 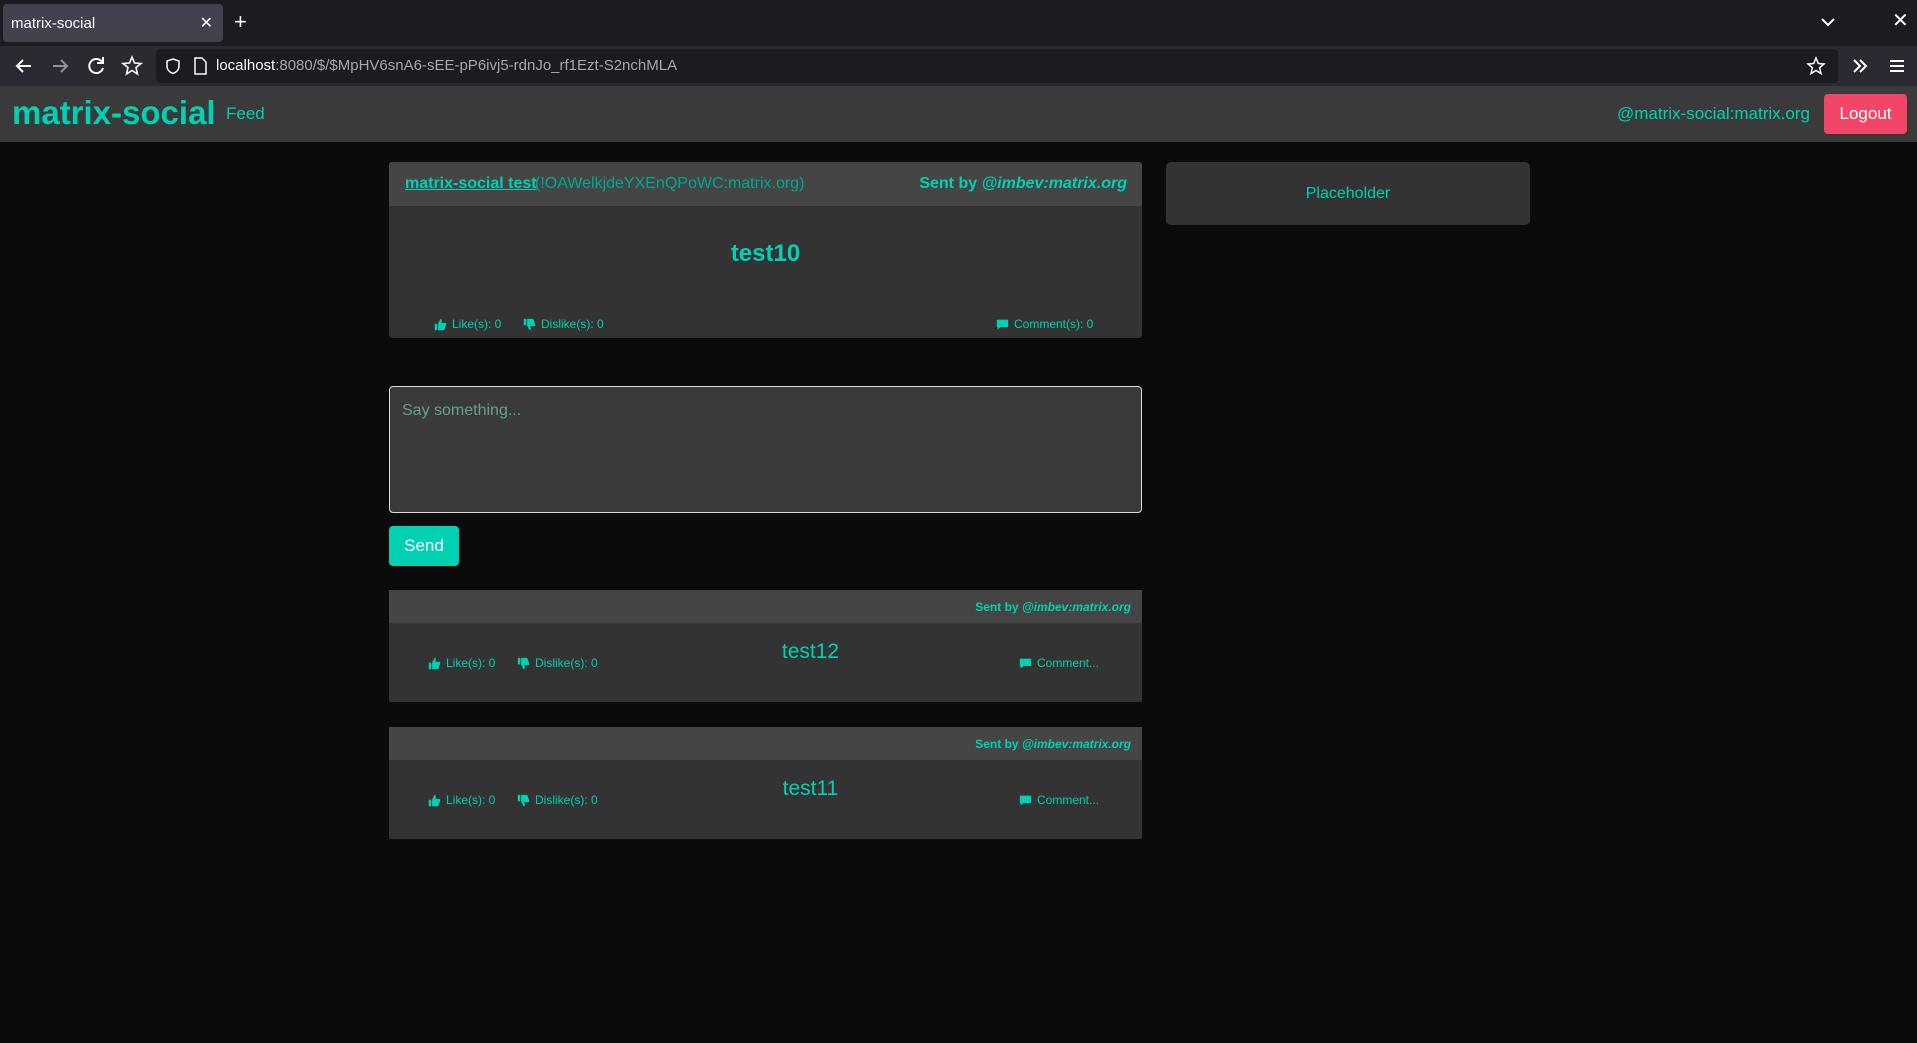 I want to click on overflow-chevron-icon, so click(x=1860, y=66).